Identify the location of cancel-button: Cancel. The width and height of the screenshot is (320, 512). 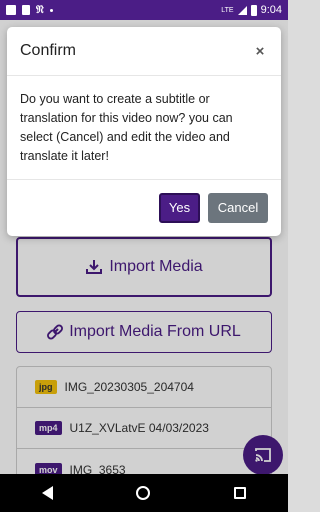
(238, 207).